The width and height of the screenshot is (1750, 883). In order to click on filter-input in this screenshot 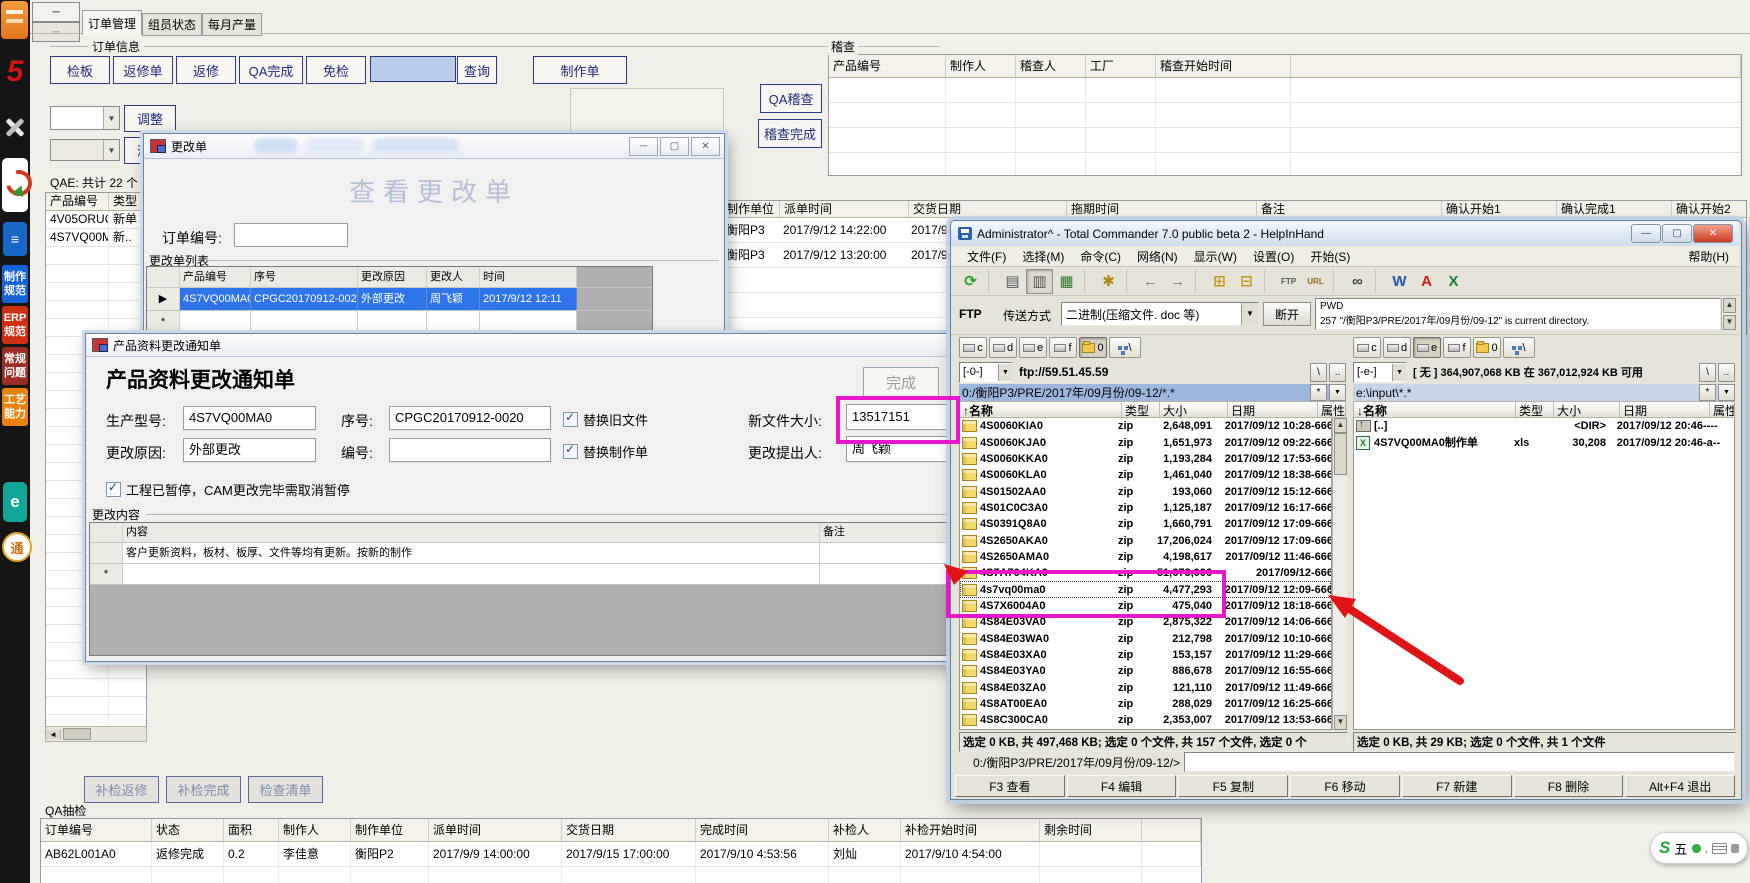, I will do `click(413, 69)`.